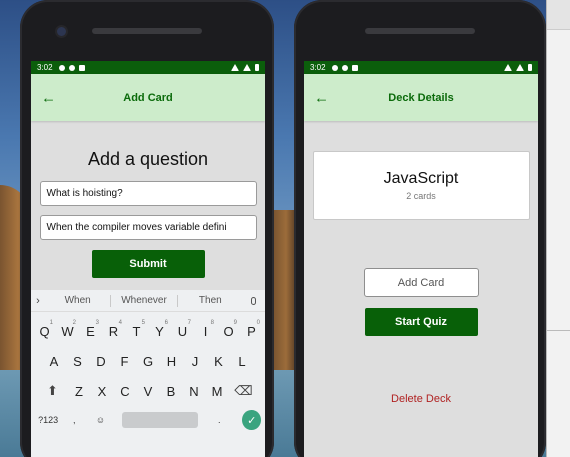 This screenshot has height=457, width=570. Describe the element at coordinates (113, 331) in the screenshot. I see `key-r: R4` at that location.